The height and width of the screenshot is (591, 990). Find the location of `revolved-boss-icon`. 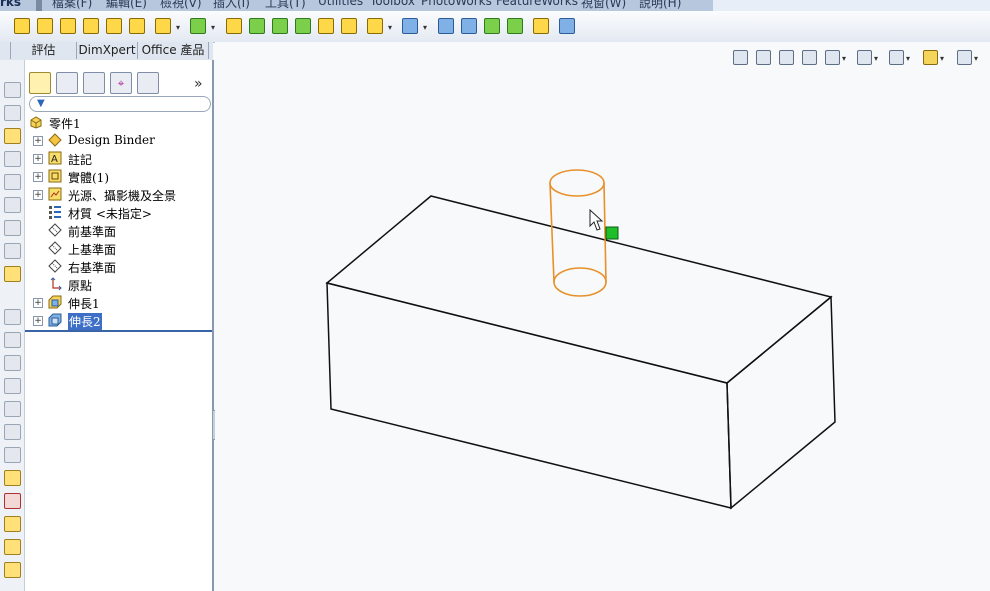

revolved-boss-icon is located at coordinates (45, 26).